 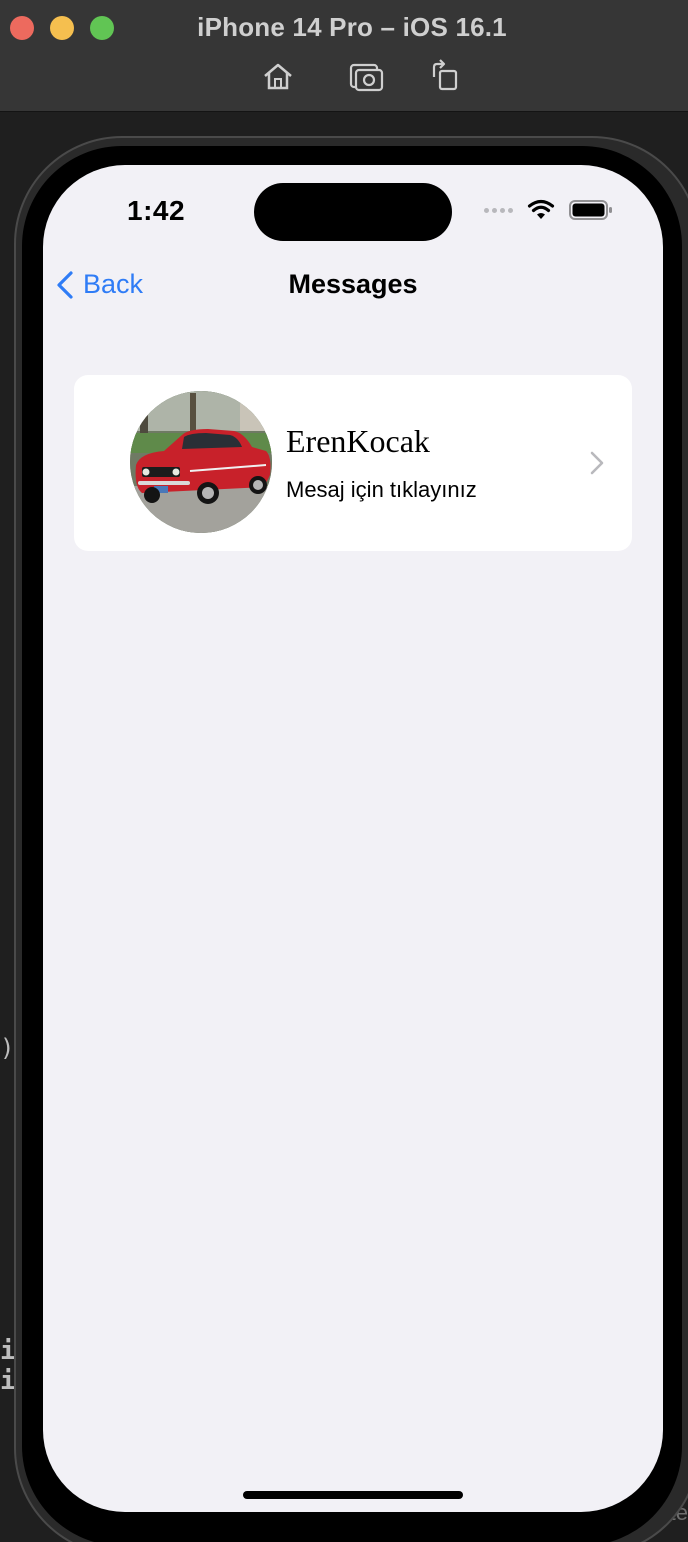 I want to click on dynamic-island, so click(x=353, y=212).